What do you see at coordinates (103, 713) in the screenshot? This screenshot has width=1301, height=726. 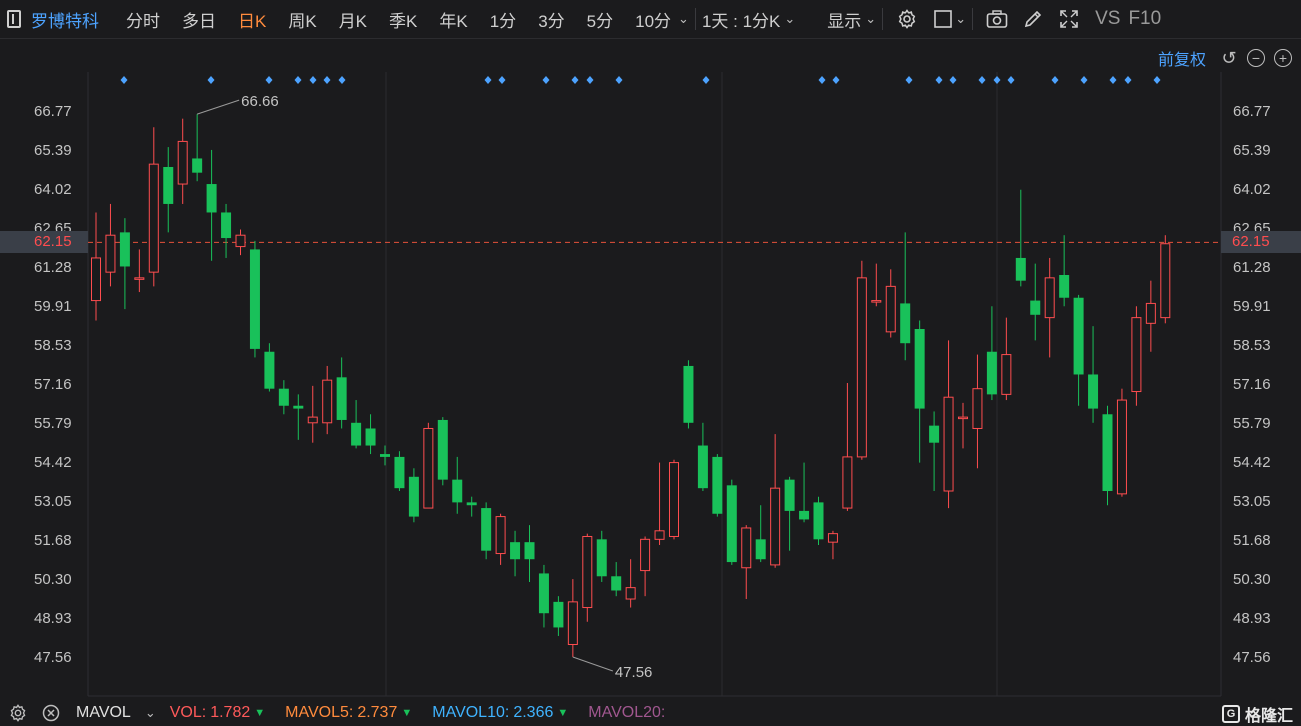 I see `indicator-mode-label: MAVOL` at bounding box center [103, 713].